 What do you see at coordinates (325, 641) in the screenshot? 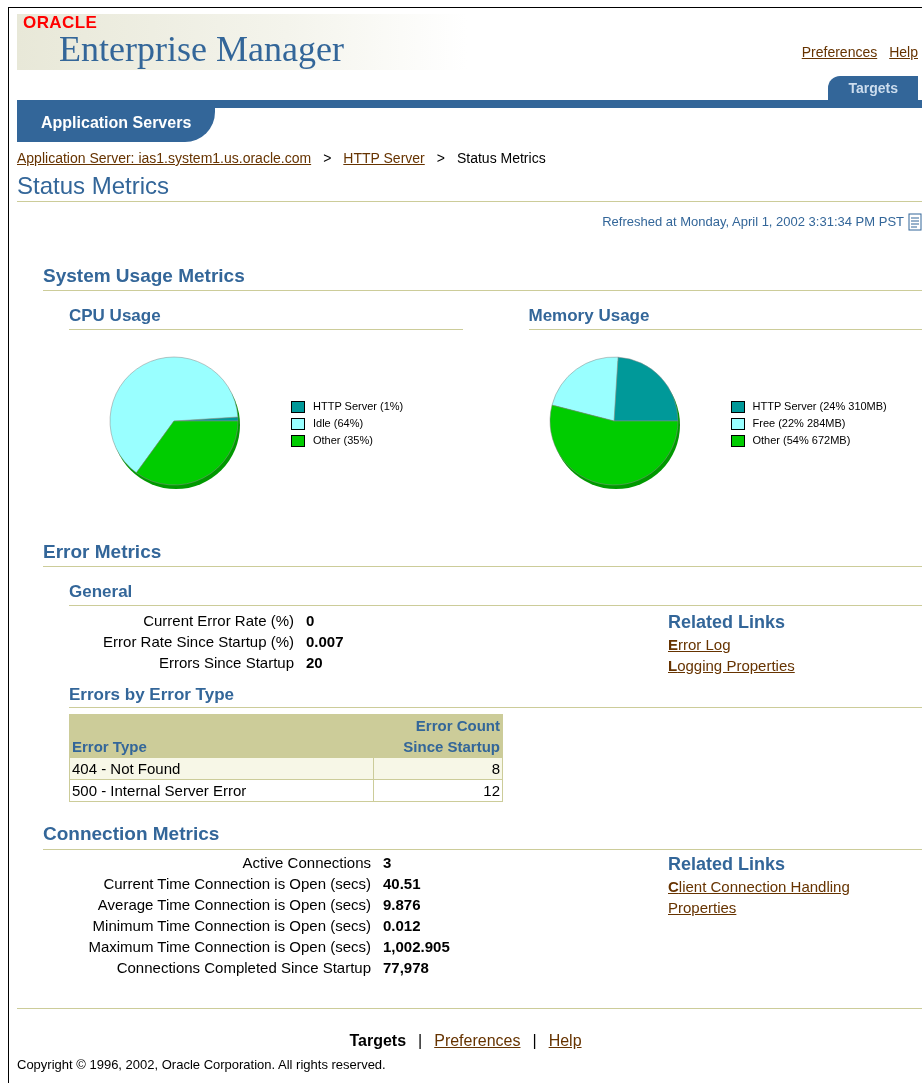
I see `metric-value: 0.007` at bounding box center [325, 641].